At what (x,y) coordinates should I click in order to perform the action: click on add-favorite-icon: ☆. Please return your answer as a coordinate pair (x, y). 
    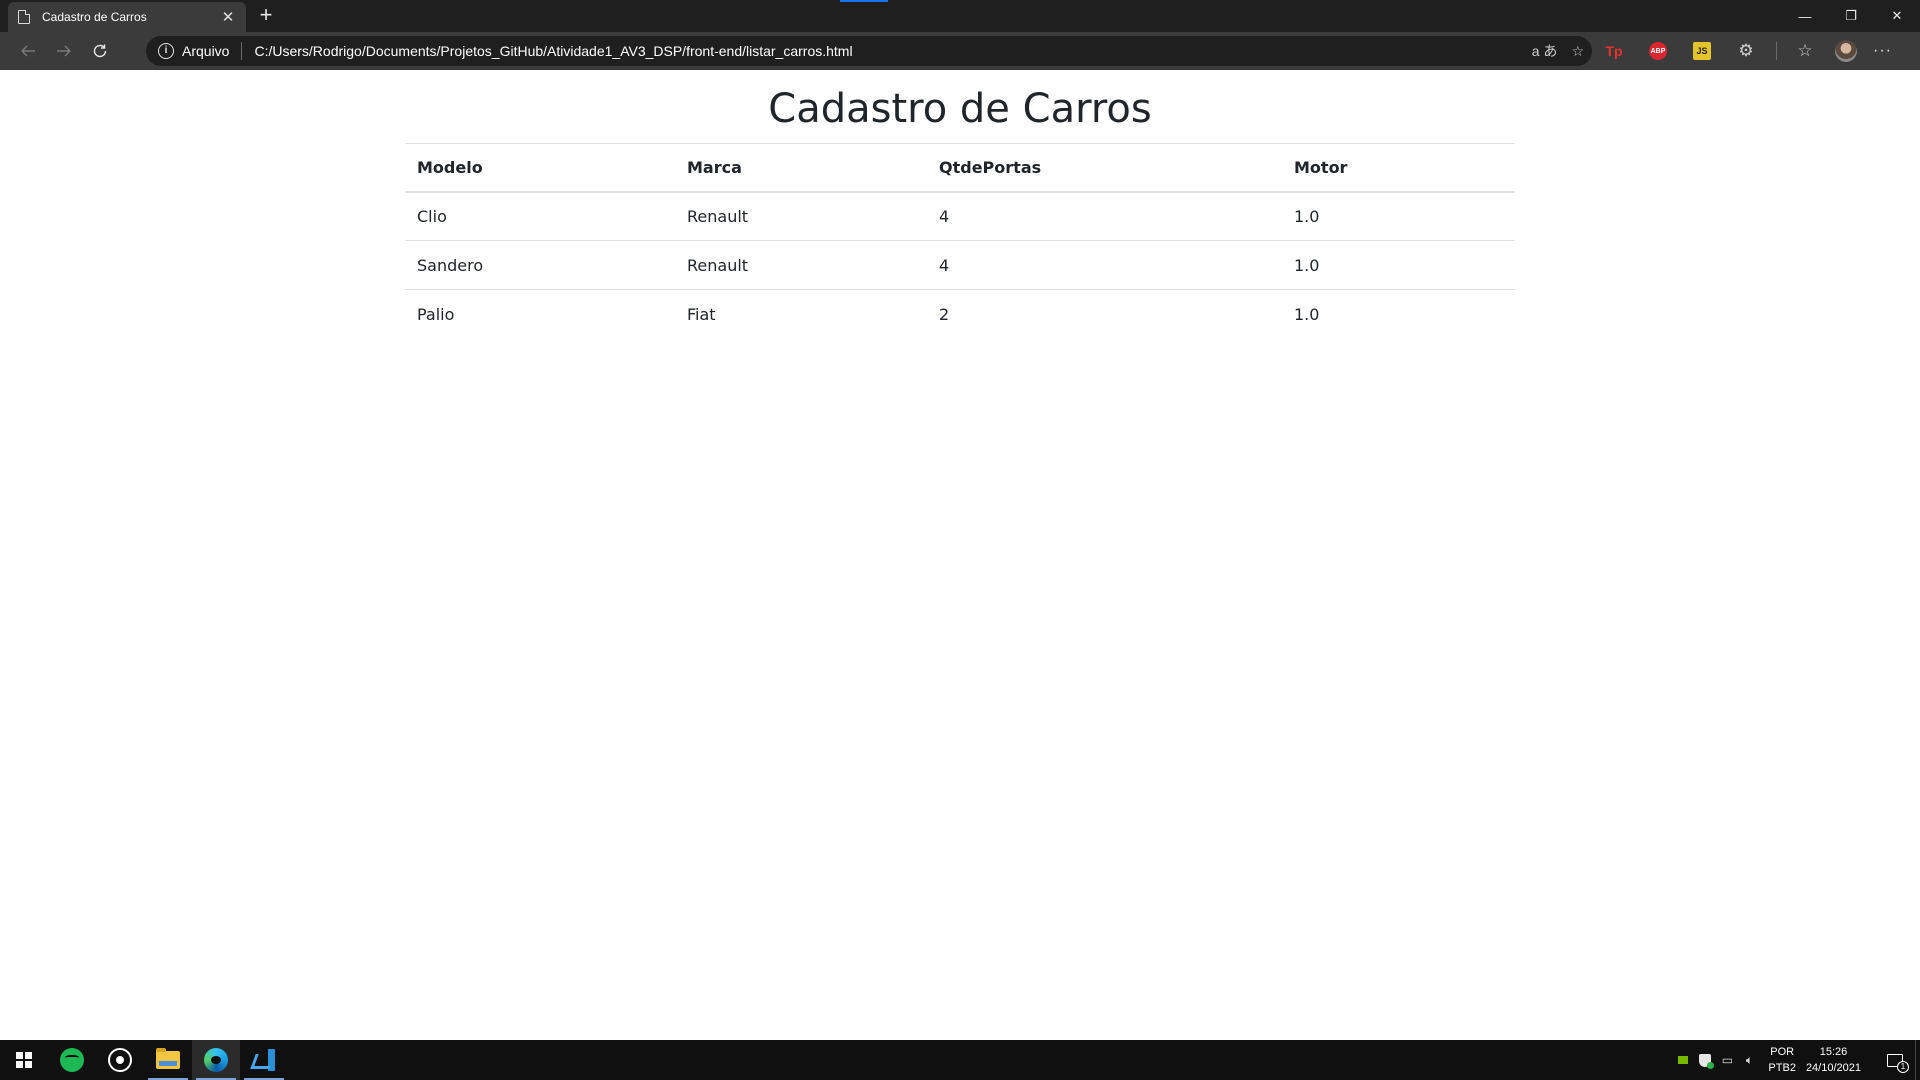
    Looking at the image, I should click on (1577, 51).